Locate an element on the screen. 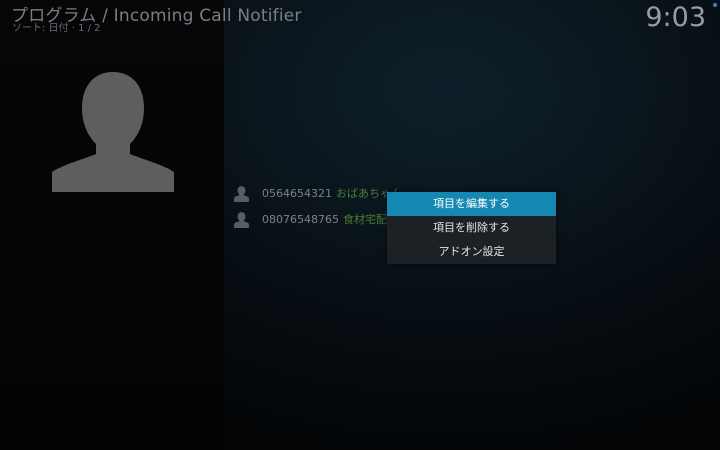 The width and height of the screenshot is (720, 450). clock: 9:03 is located at coordinates (675, 17).